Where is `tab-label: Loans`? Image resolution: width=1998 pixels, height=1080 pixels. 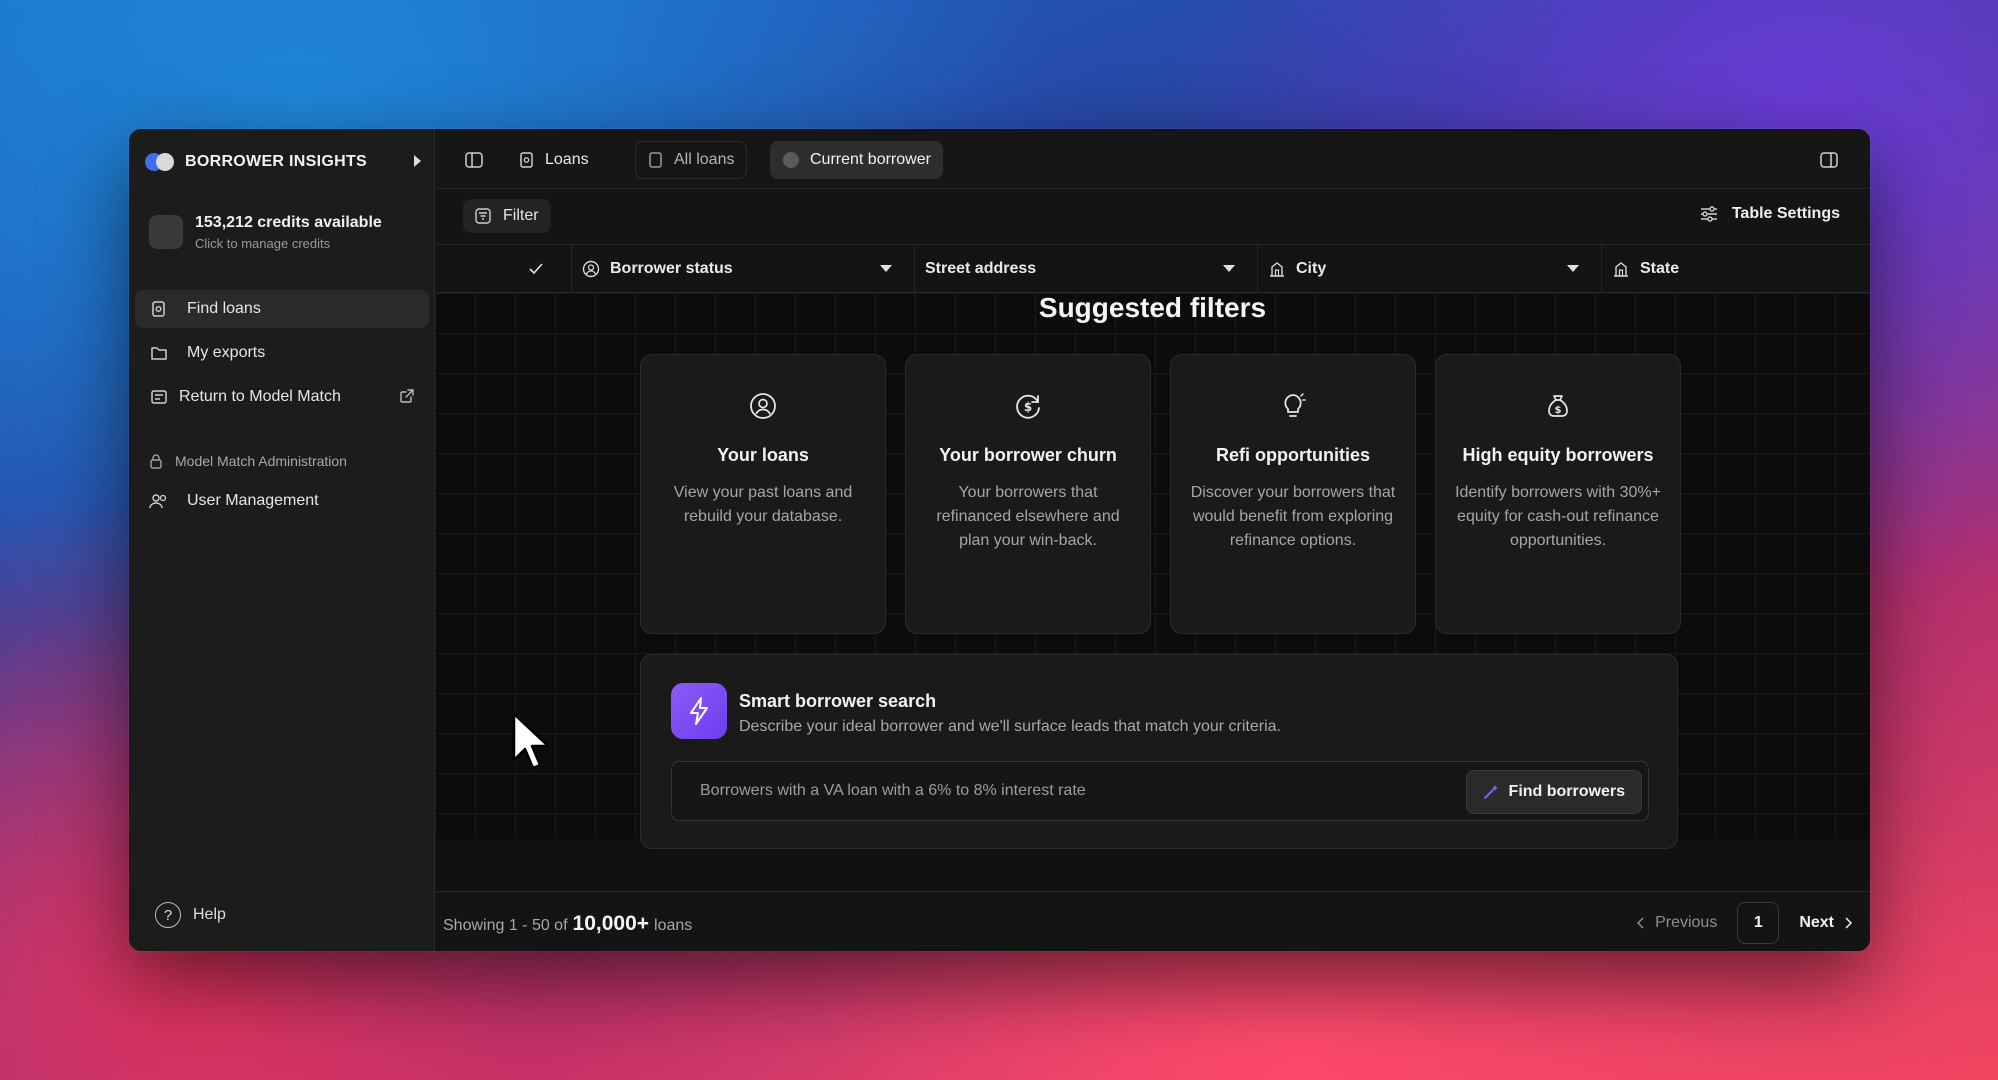 tab-label: Loans is located at coordinates (567, 159).